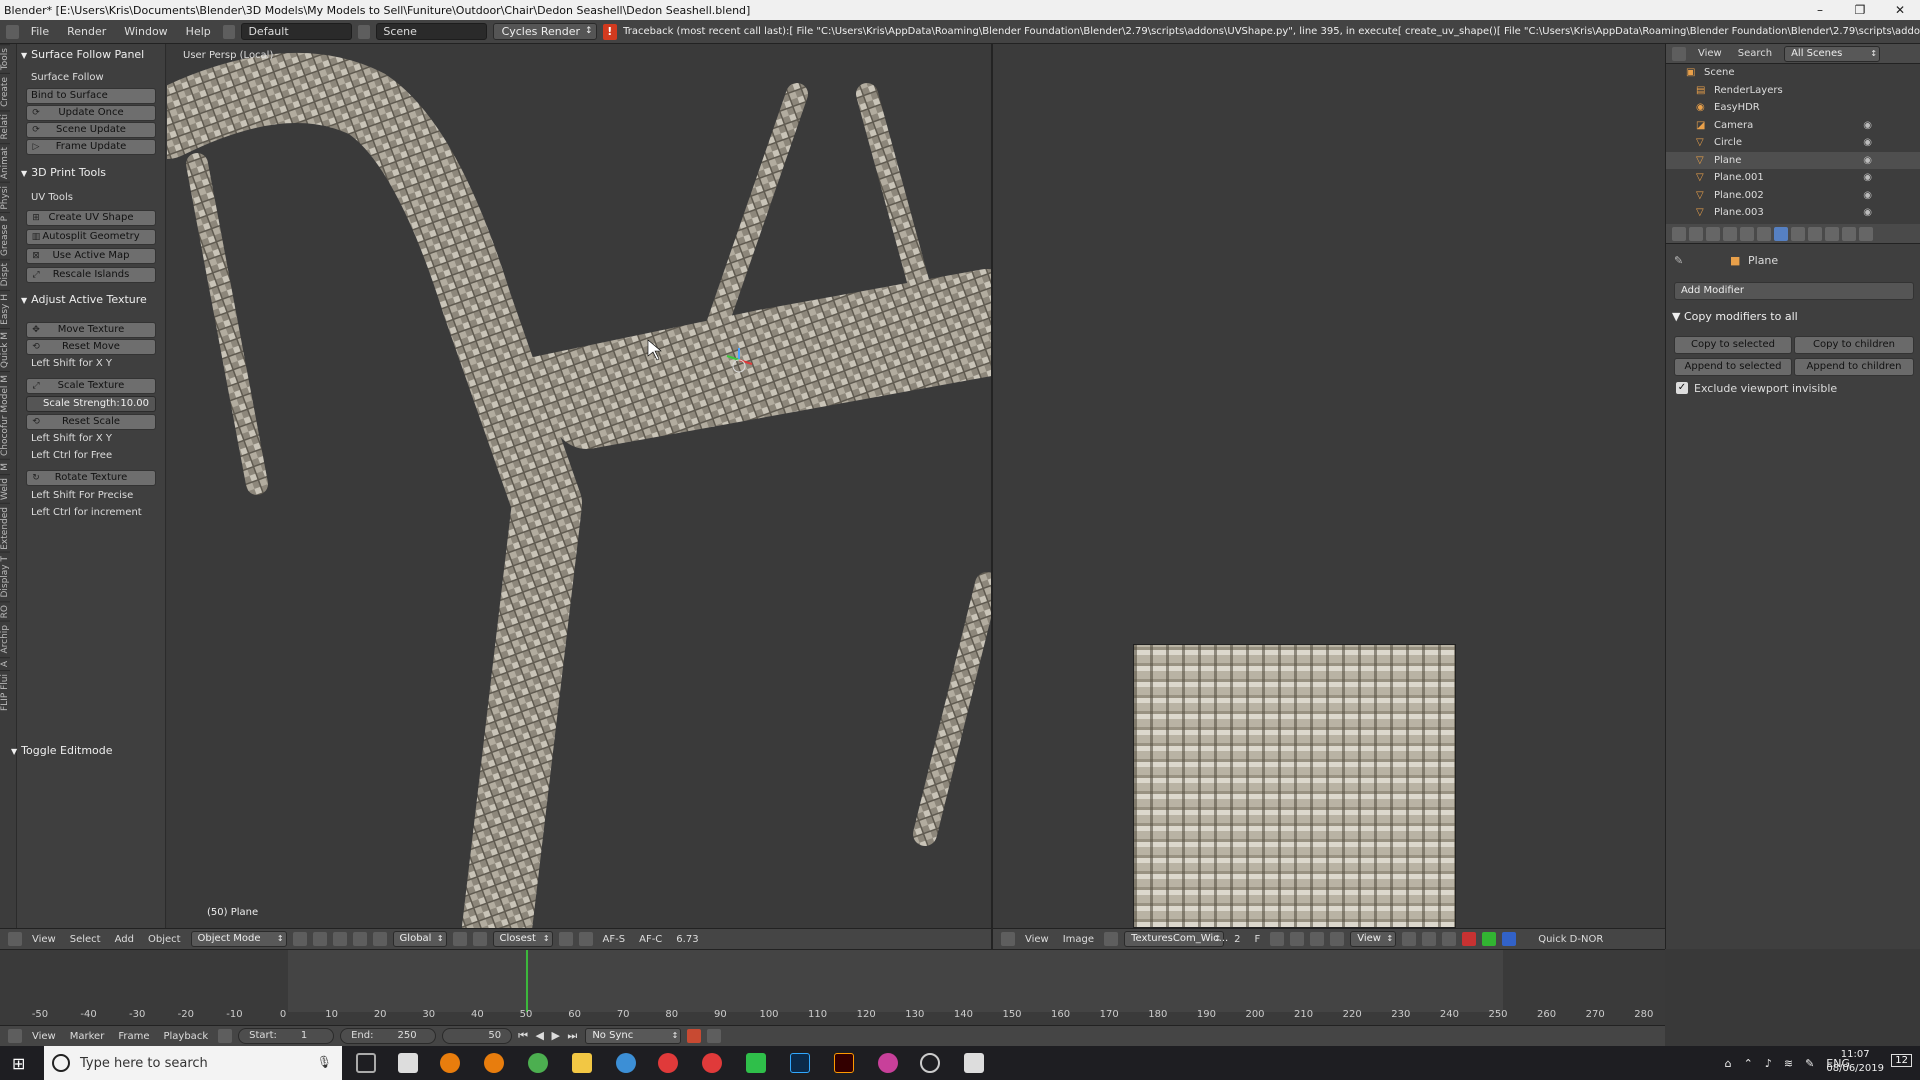 The height and width of the screenshot is (1080, 1920). Describe the element at coordinates (1854, 345) in the screenshot. I see `copy-to-children-button: Copy to children` at that location.